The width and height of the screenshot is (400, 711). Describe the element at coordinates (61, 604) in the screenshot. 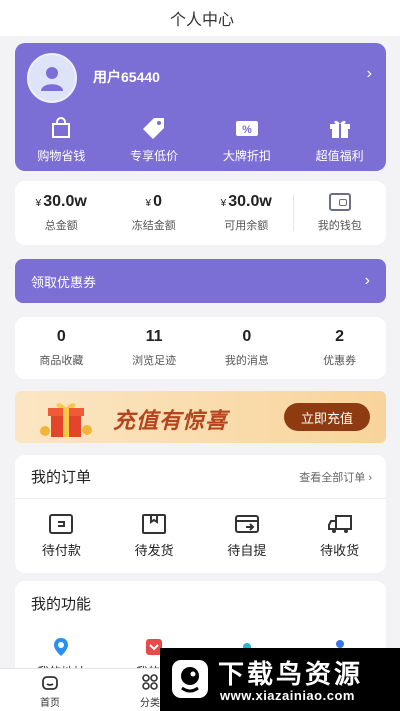

I see `functions-title: 我的功能` at that location.